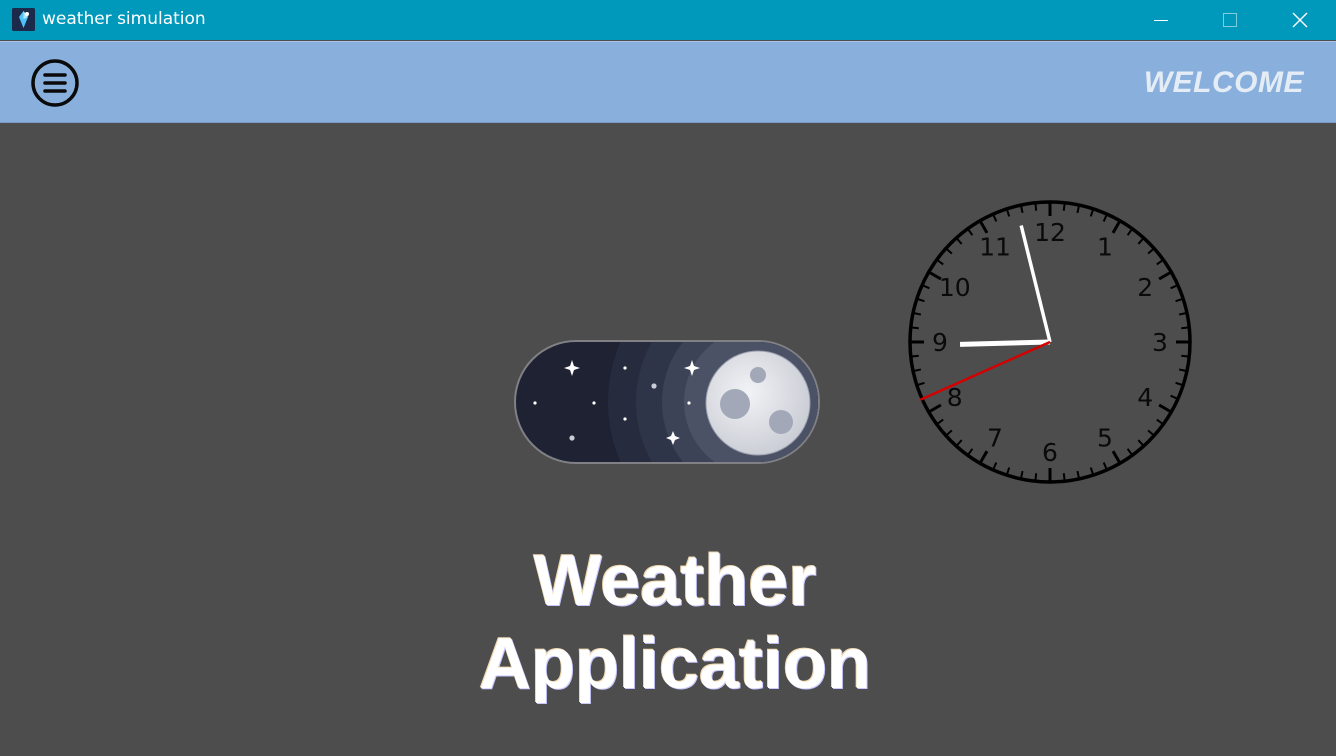  I want to click on clock-numeral: 2, so click(1145, 287).